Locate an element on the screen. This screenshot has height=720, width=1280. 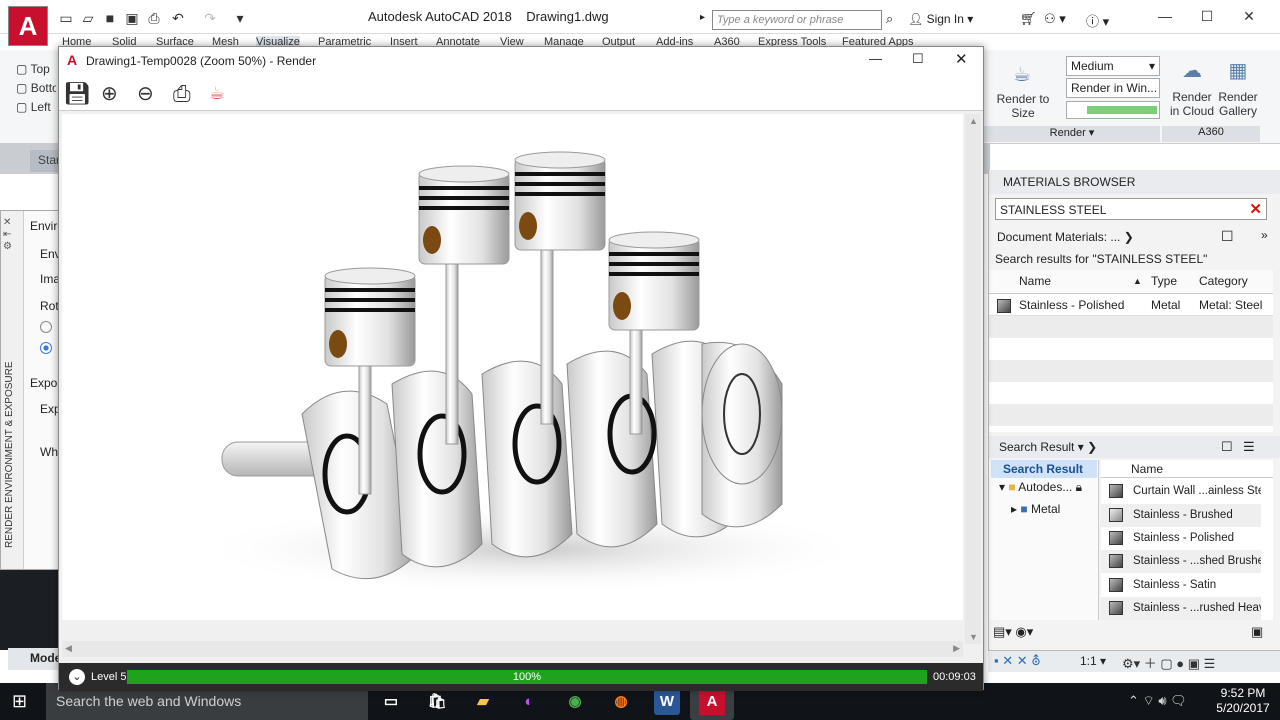
list-item: Stainless - Brushed is located at coordinates (1181, 515).